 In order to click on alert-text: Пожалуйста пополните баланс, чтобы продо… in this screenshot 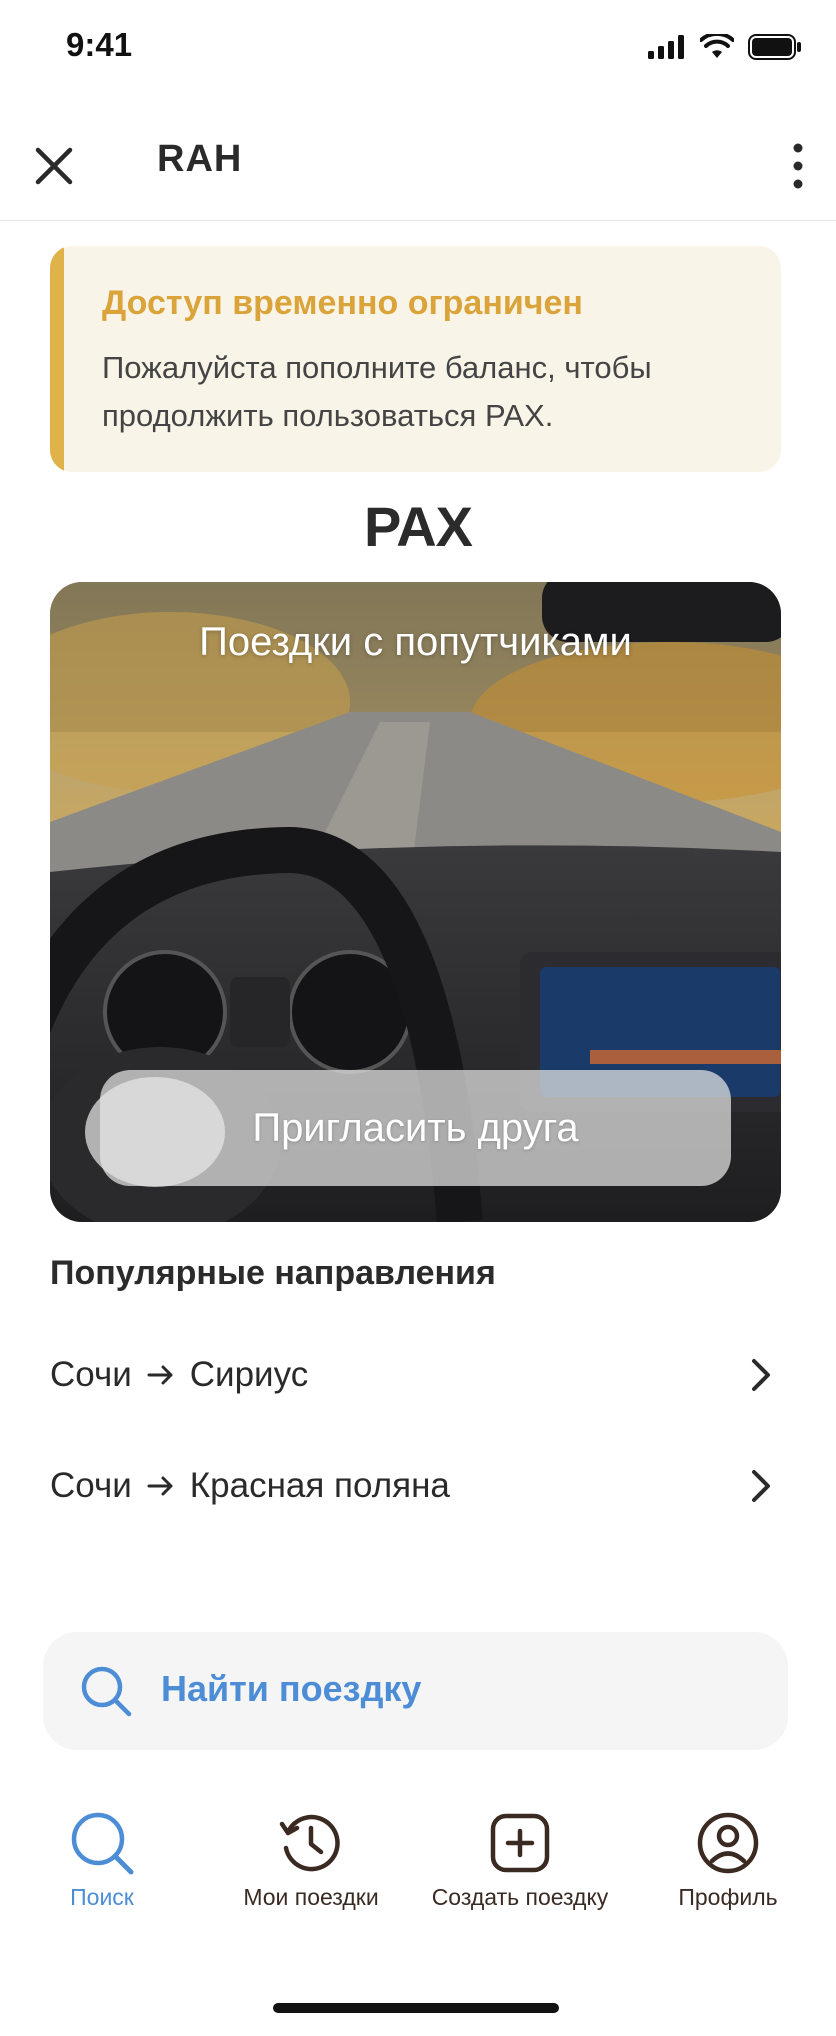, I will do `click(377, 391)`.